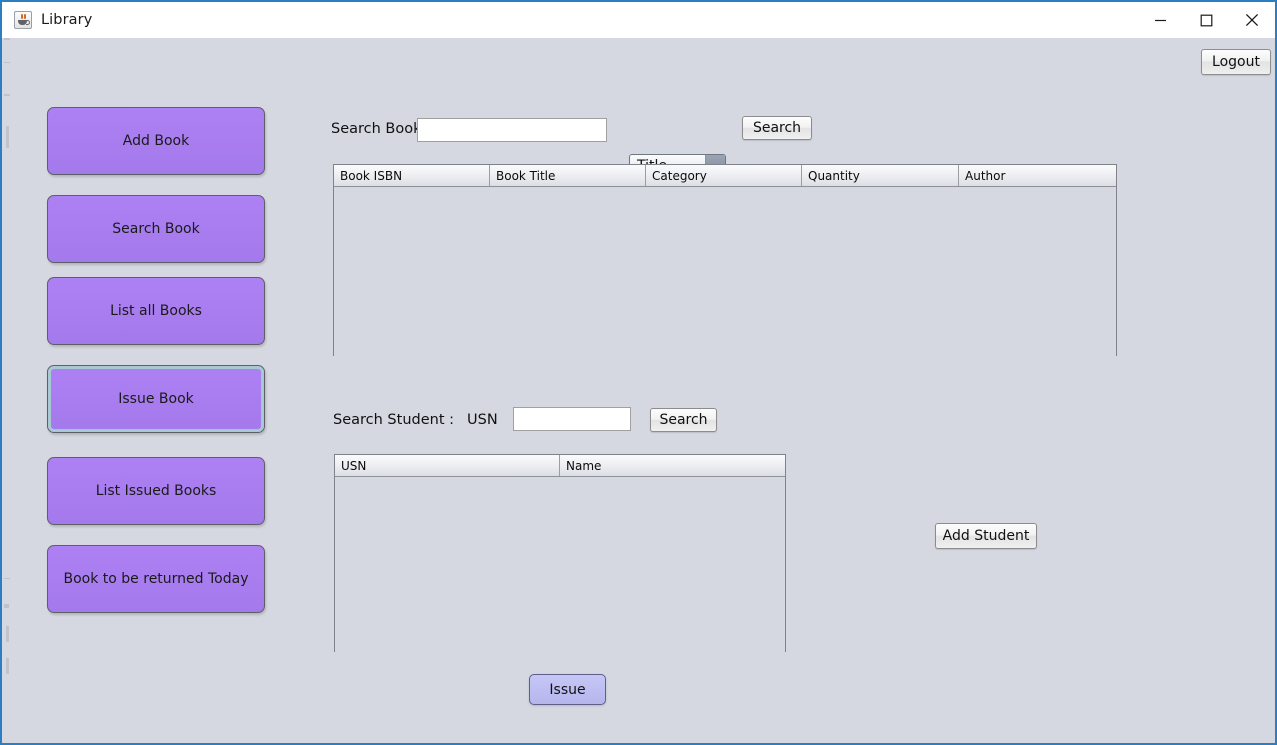  I want to click on title-bar-left: Library, so click(53, 20).